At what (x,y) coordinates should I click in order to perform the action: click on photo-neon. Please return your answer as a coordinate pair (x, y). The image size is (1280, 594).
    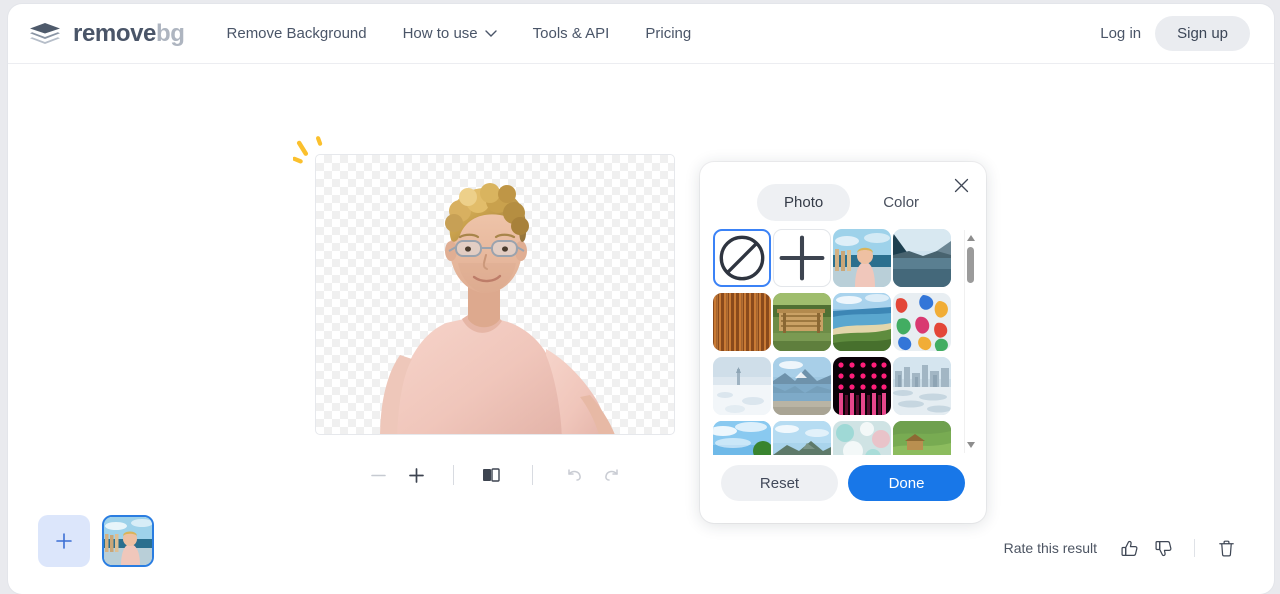
    Looking at the image, I should click on (862, 386).